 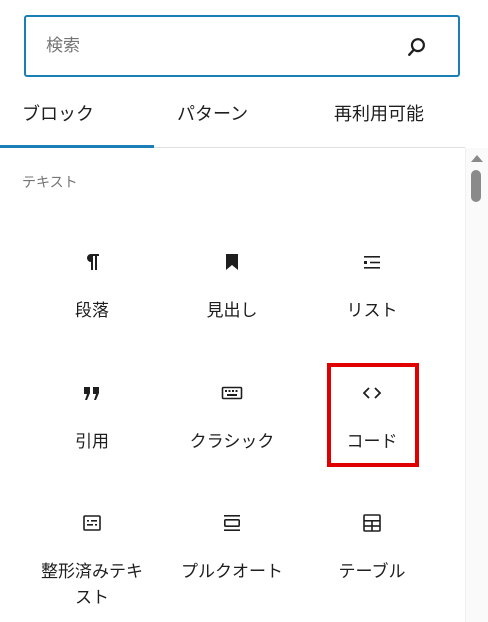 I want to click on block-label: プルクオート, so click(x=232, y=572).